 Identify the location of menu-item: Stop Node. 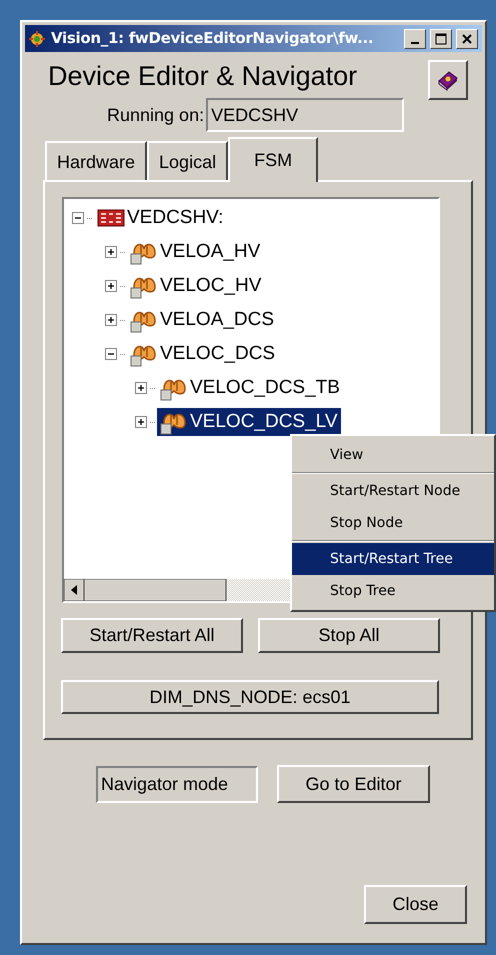
(393, 523).